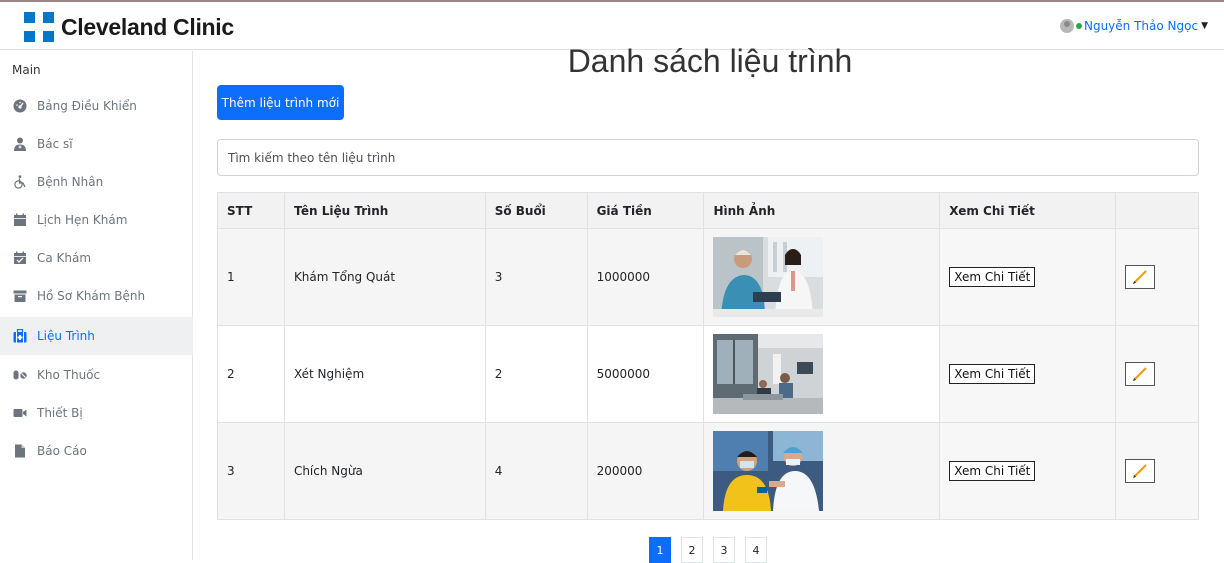 The height and width of the screenshot is (563, 1224). I want to click on avatar, so click(1066, 26).